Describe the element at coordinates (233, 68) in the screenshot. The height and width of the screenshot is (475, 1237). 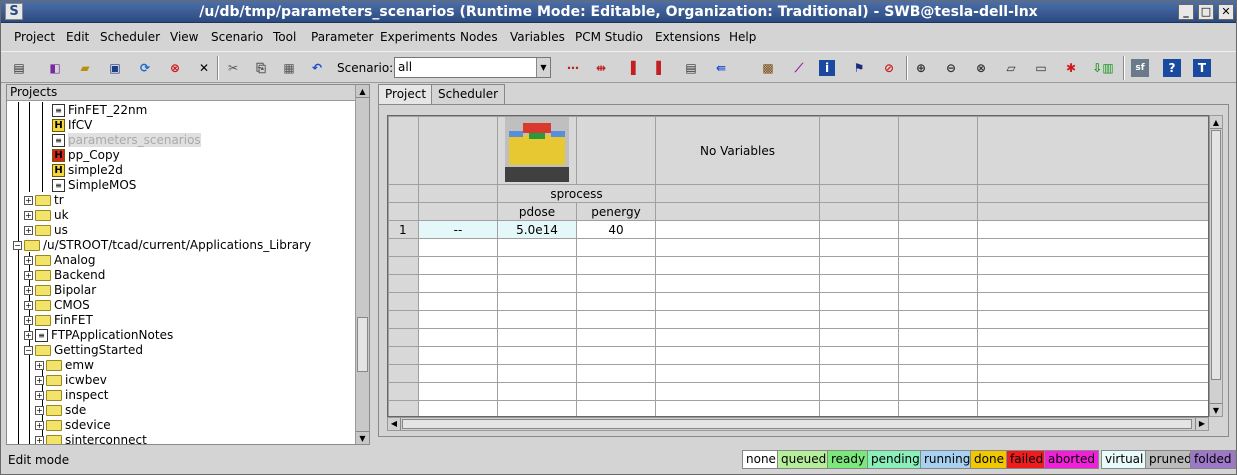
I see `cut-icon: ✂` at that location.